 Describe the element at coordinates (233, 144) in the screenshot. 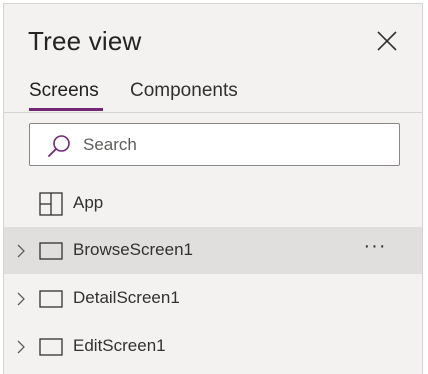

I see `search-input` at that location.